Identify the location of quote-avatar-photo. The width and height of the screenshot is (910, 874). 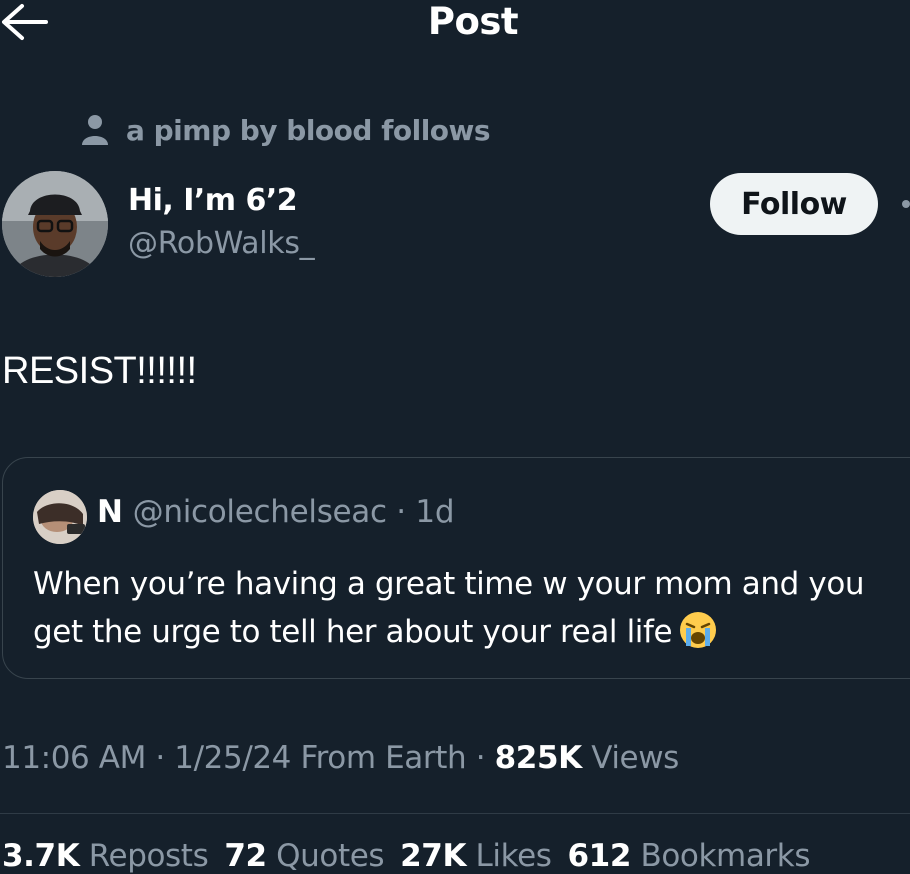
(60, 517).